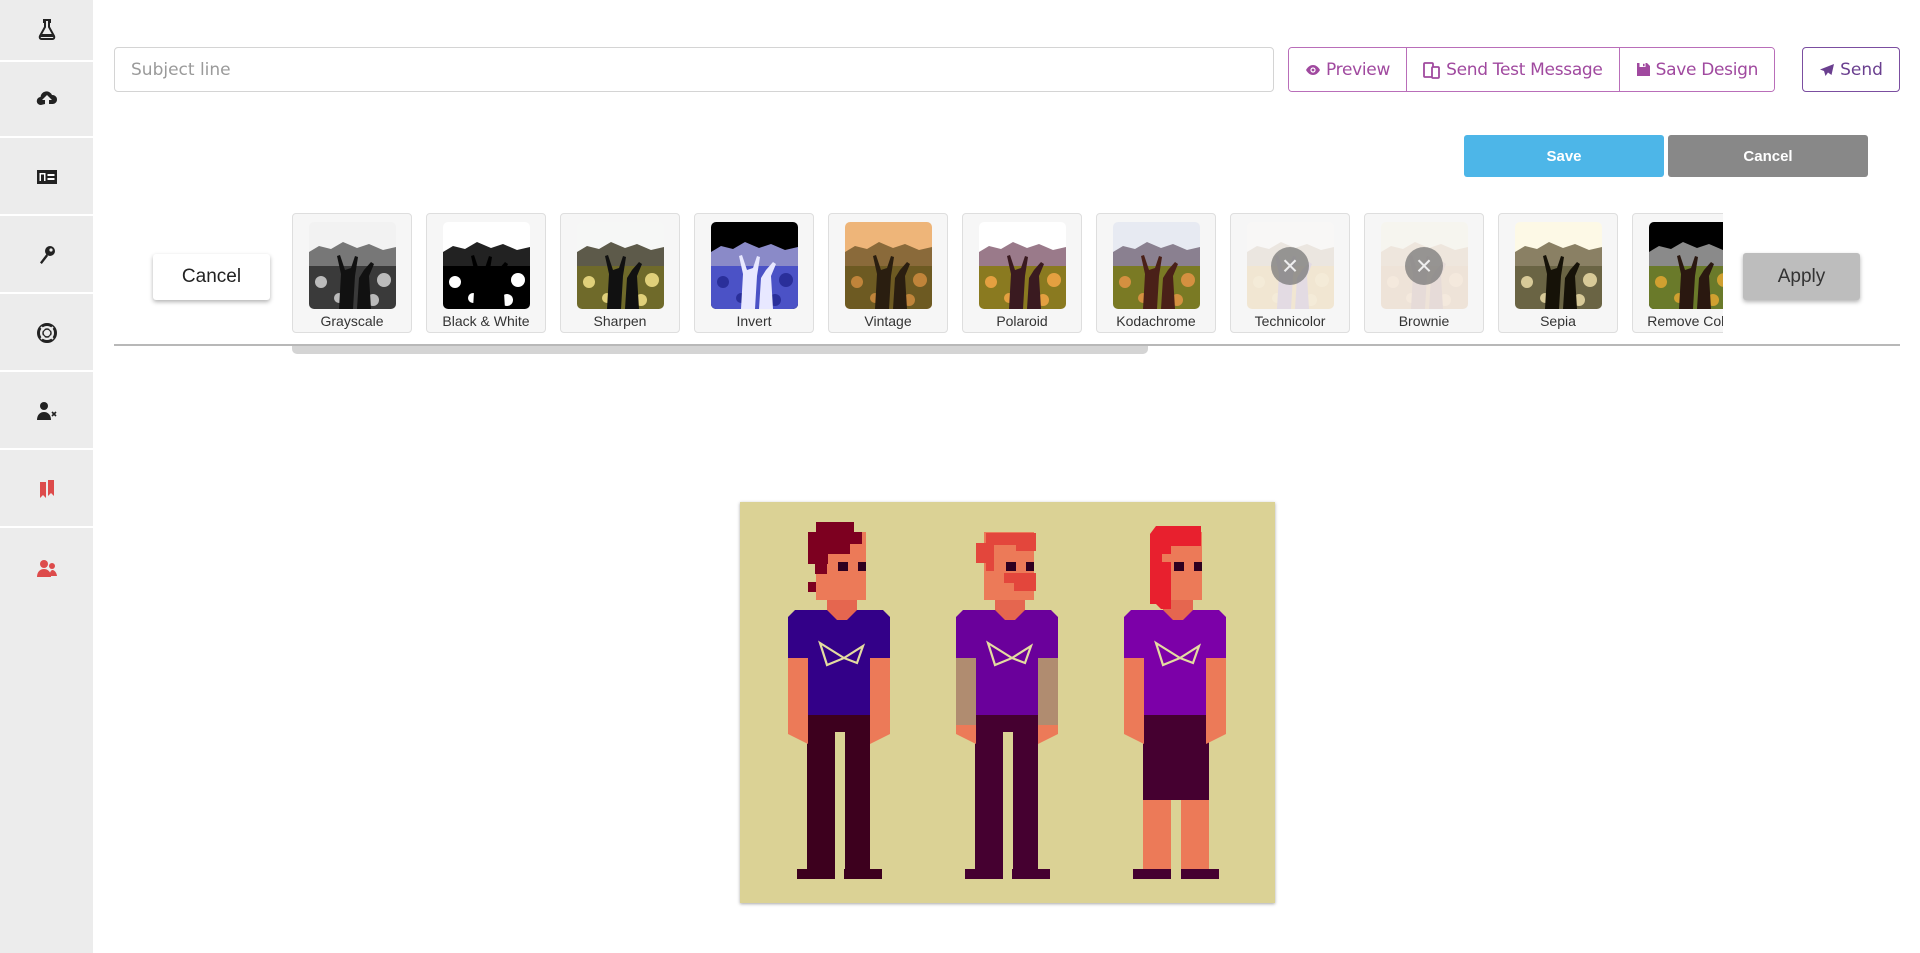 This screenshot has height=953, width=1920. I want to click on filter-label: Sepia, so click(1558, 321).